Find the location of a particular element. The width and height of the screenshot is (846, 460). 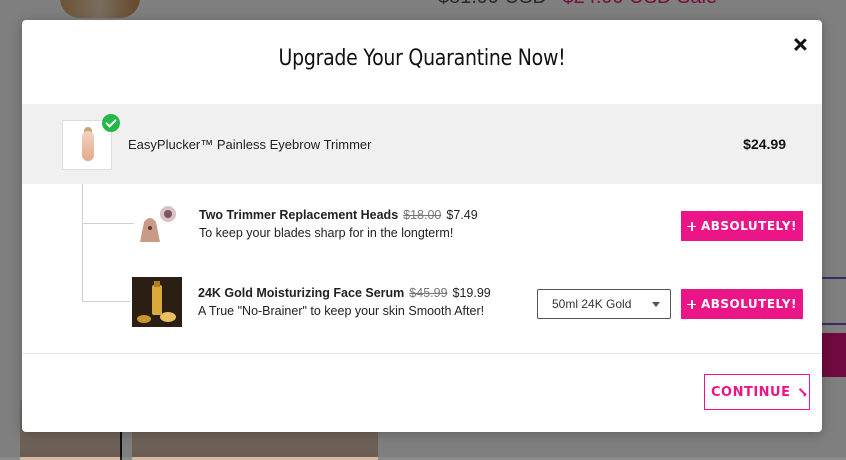

add-face-serum-button: ABSOLUTELY! is located at coordinates (742, 304).